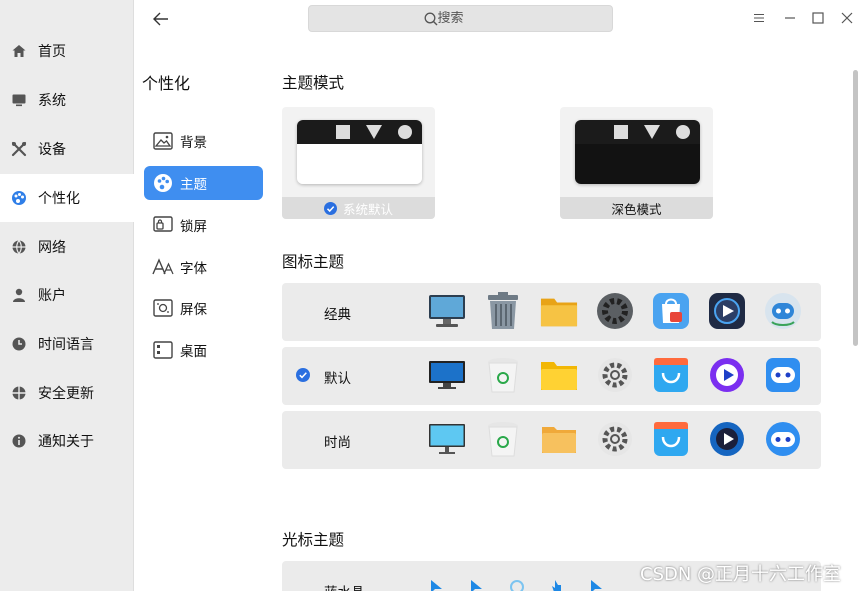 This screenshot has width=865, height=591. Describe the element at coordinates (163, 308) in the screenshot. I see `screensaver-icon` at that location.